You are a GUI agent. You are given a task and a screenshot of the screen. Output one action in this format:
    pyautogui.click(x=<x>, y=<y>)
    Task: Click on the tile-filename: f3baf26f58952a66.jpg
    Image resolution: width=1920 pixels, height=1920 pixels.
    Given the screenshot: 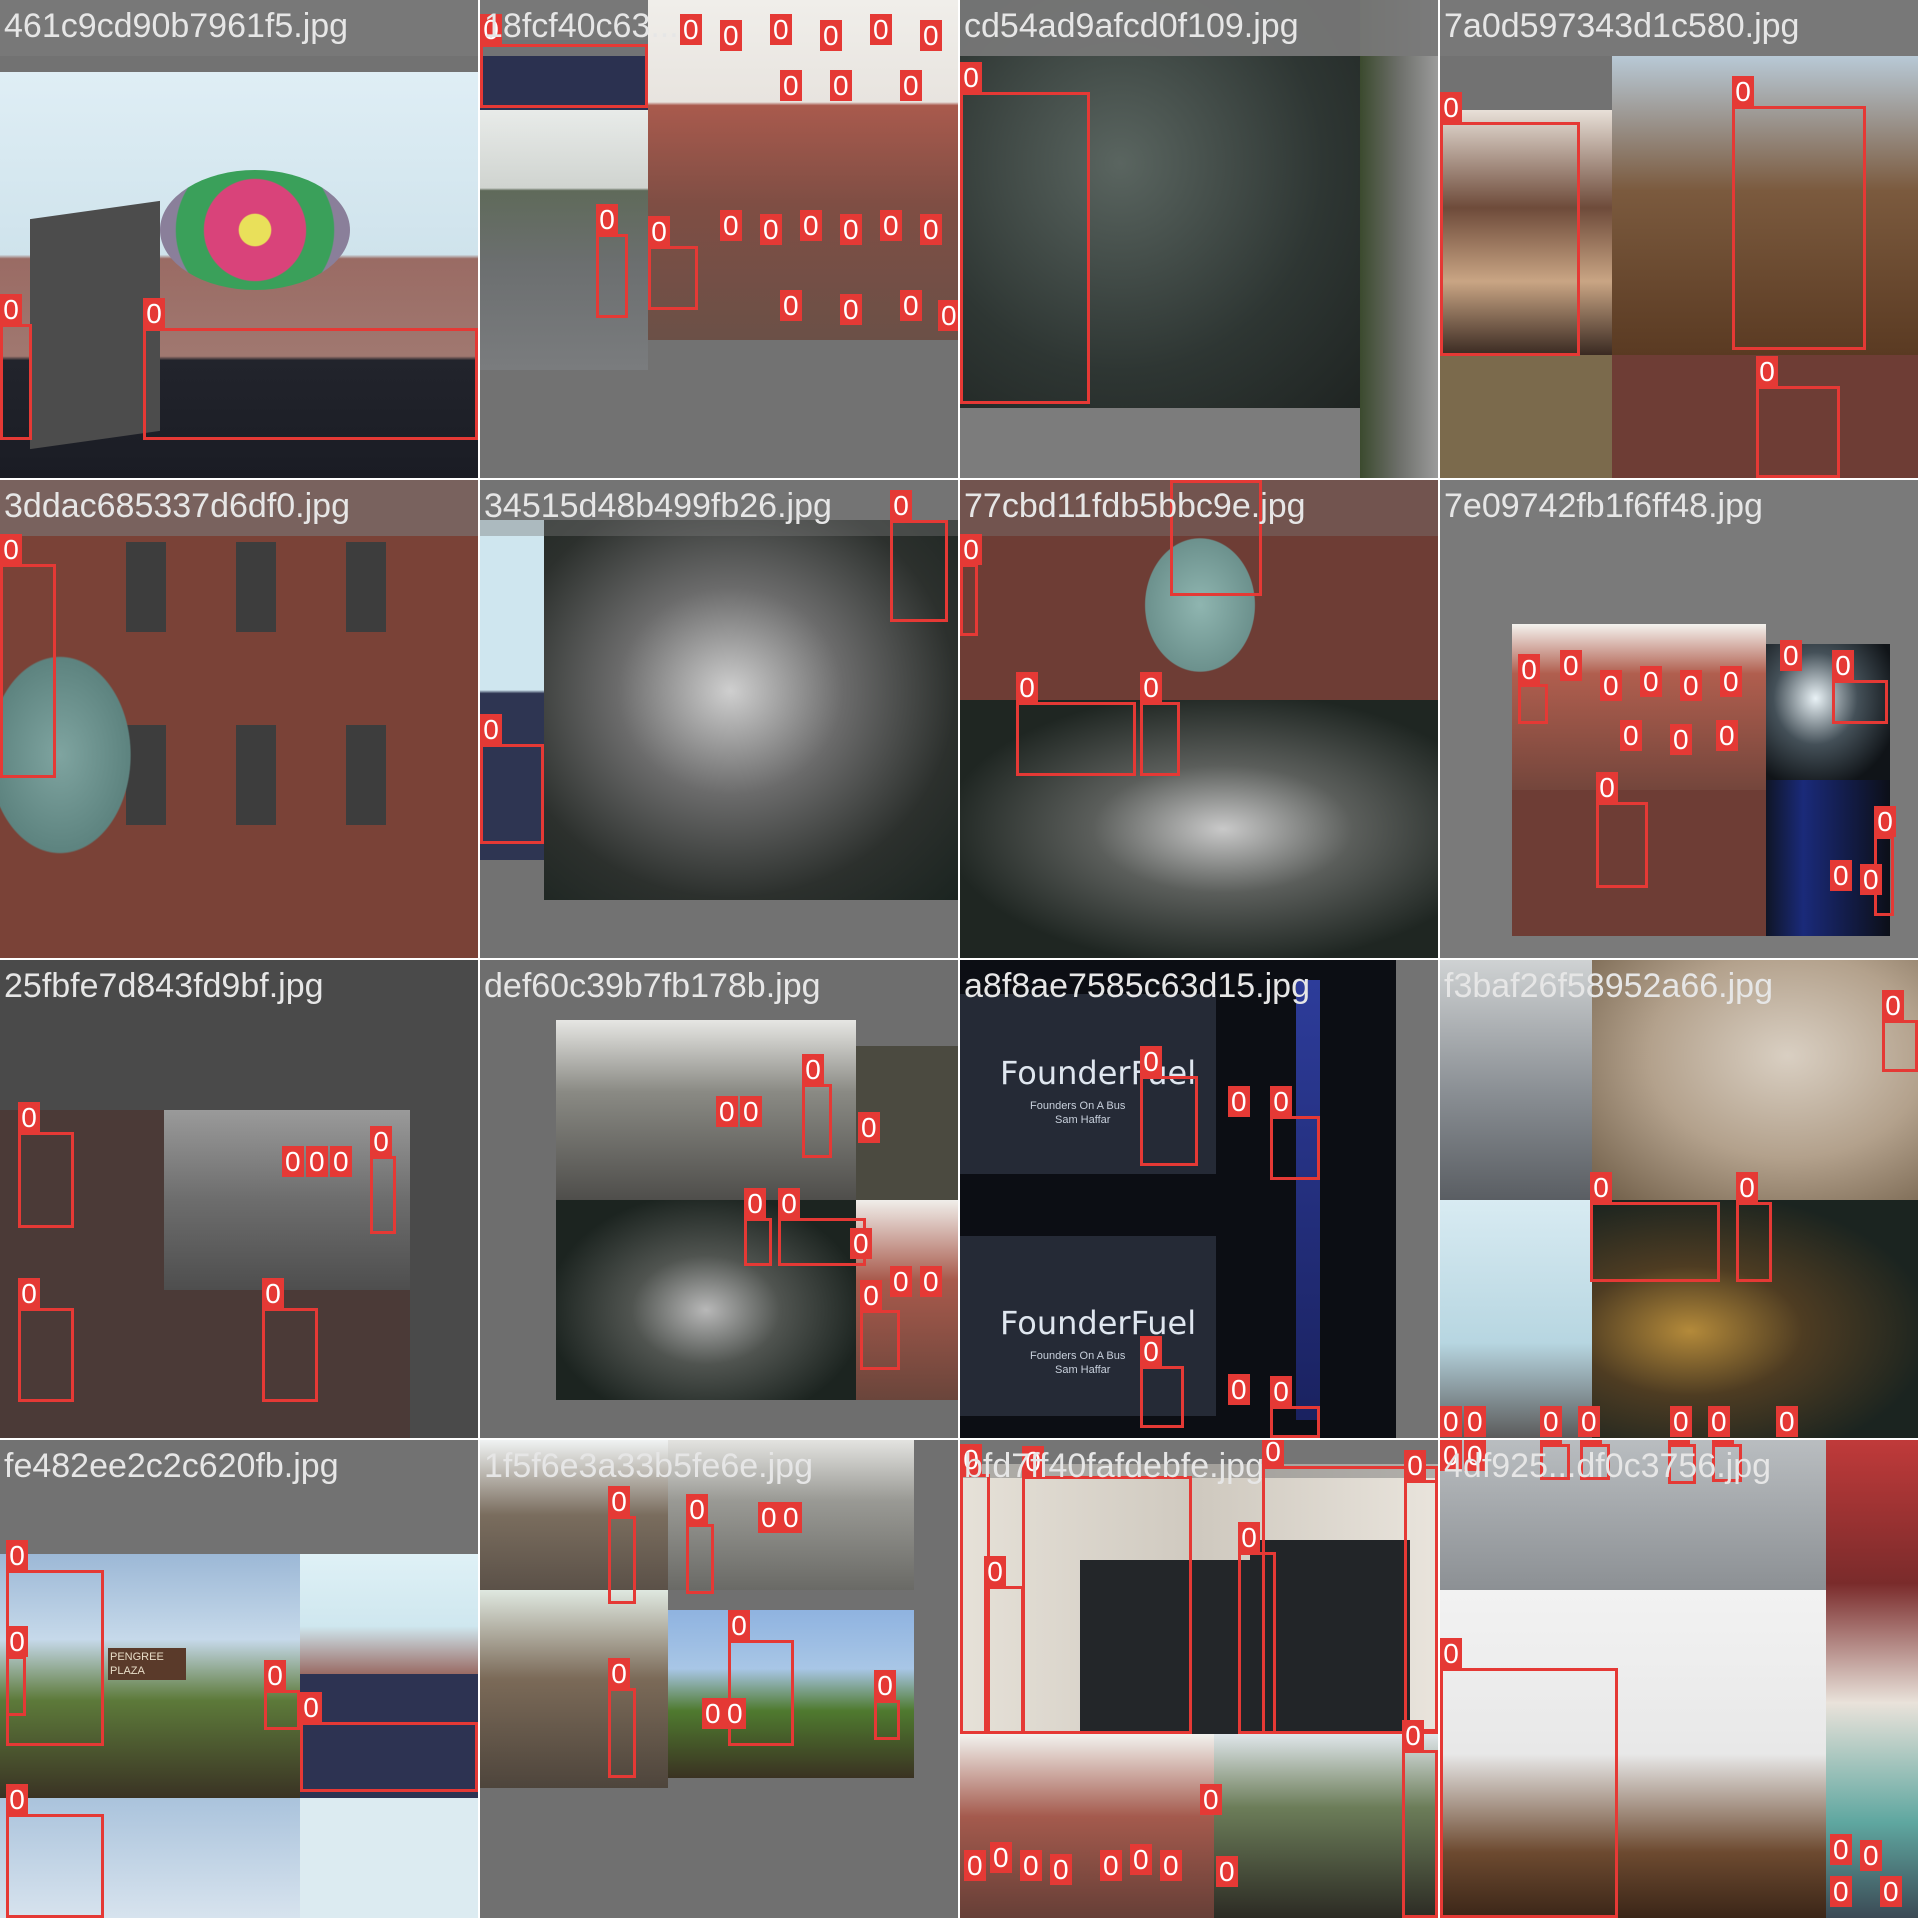 What is the action you would take?
    pyautogui.click(x=1608, y=986)
    